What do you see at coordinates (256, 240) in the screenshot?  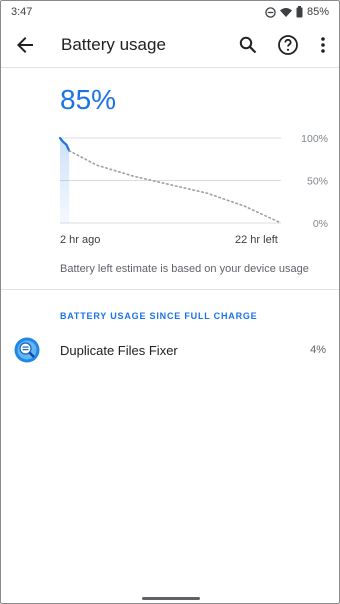 I see `x-label-right: 22 hr left` at bounding box center [256, 240].